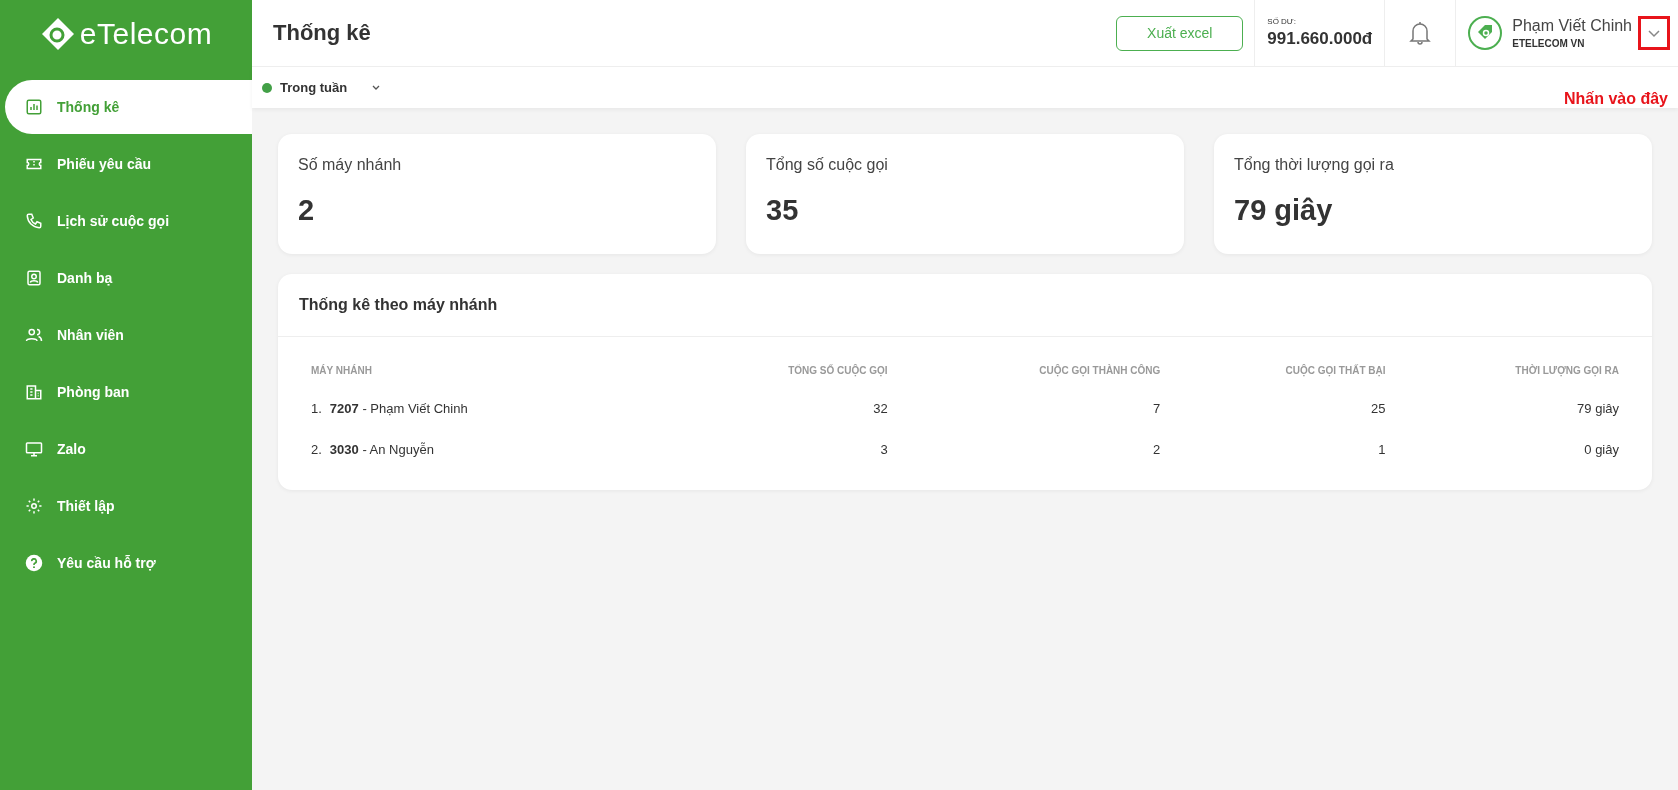 The height and width of the screenshot is (790, 1678). I want to click on nav-label: Nhân viên, so click(90, 335).